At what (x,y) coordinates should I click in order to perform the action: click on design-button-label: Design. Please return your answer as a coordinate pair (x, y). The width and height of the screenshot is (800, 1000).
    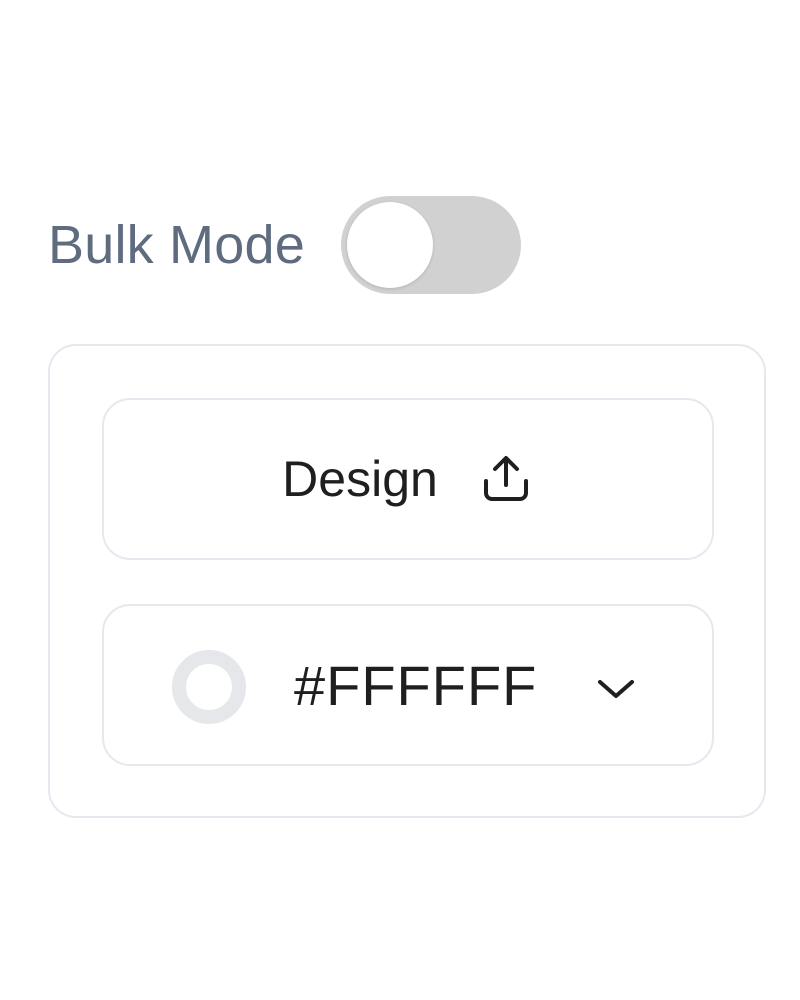
    Looking at the image, I should click on (360, 479).